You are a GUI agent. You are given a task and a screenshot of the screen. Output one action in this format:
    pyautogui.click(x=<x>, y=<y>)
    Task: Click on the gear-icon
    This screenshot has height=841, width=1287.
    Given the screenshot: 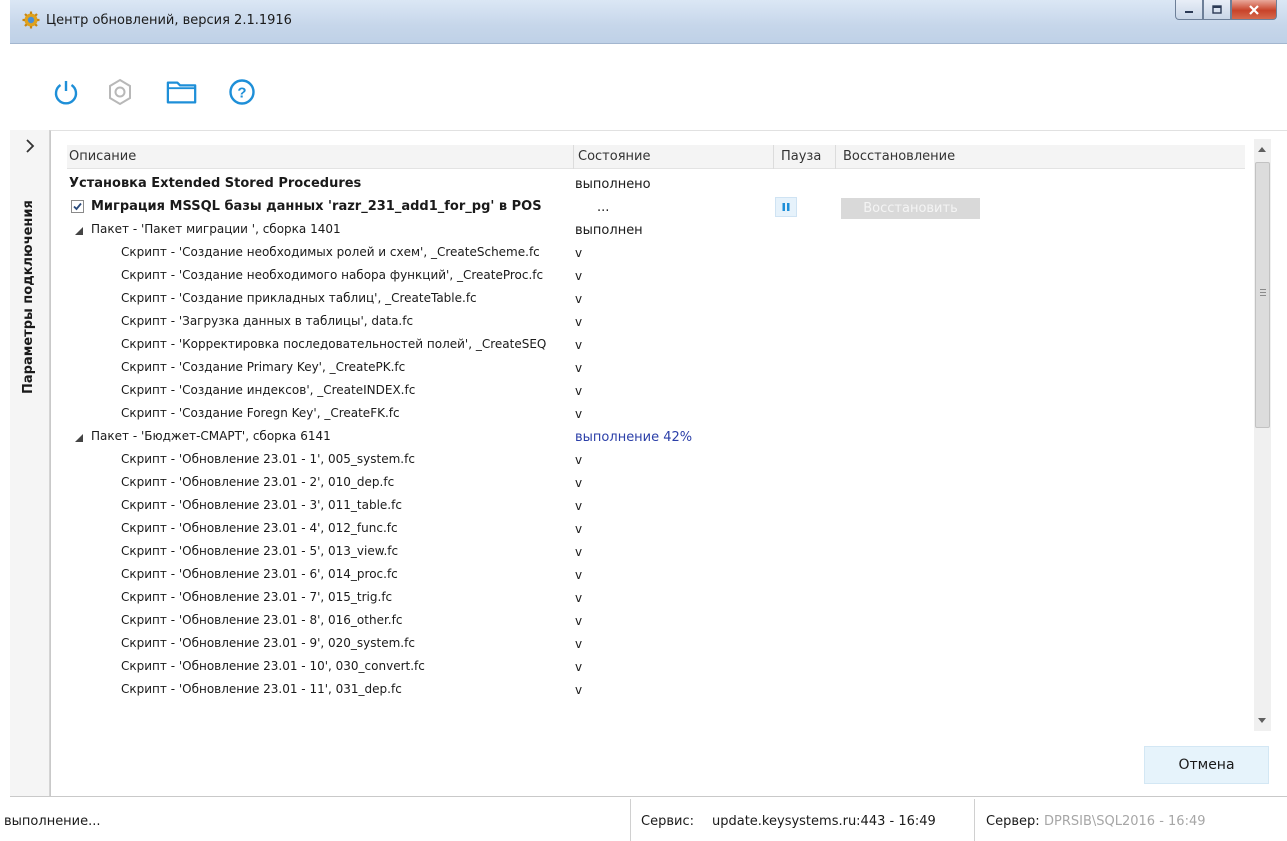 What is the action you would take?
    pyautogui.click(x=120, y=92)
    